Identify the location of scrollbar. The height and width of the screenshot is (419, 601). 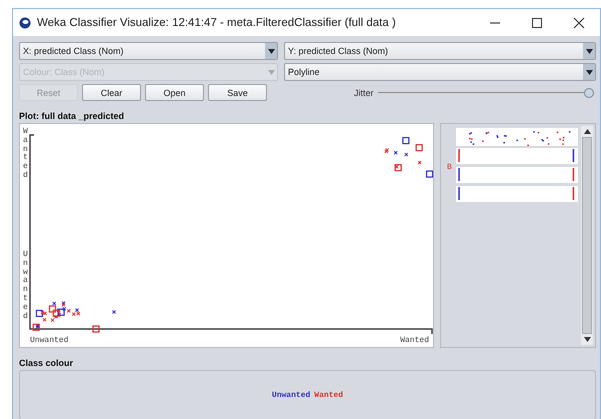
(587, 235).